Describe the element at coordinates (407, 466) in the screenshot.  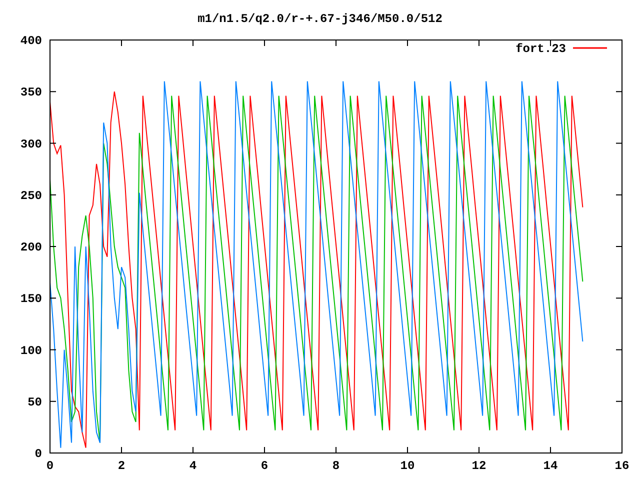
I see `tick-label: 10` at that location.